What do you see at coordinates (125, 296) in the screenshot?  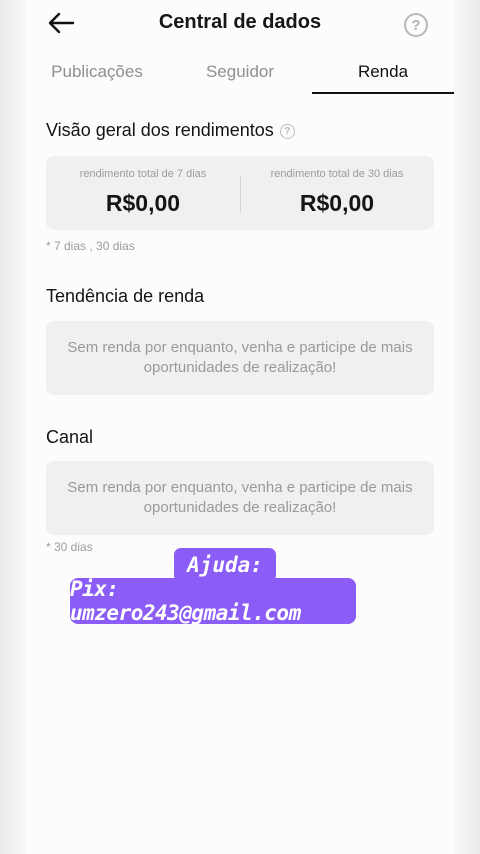 I see `trend-section-title: Tendência de renda` at bounding box center [125, 296].